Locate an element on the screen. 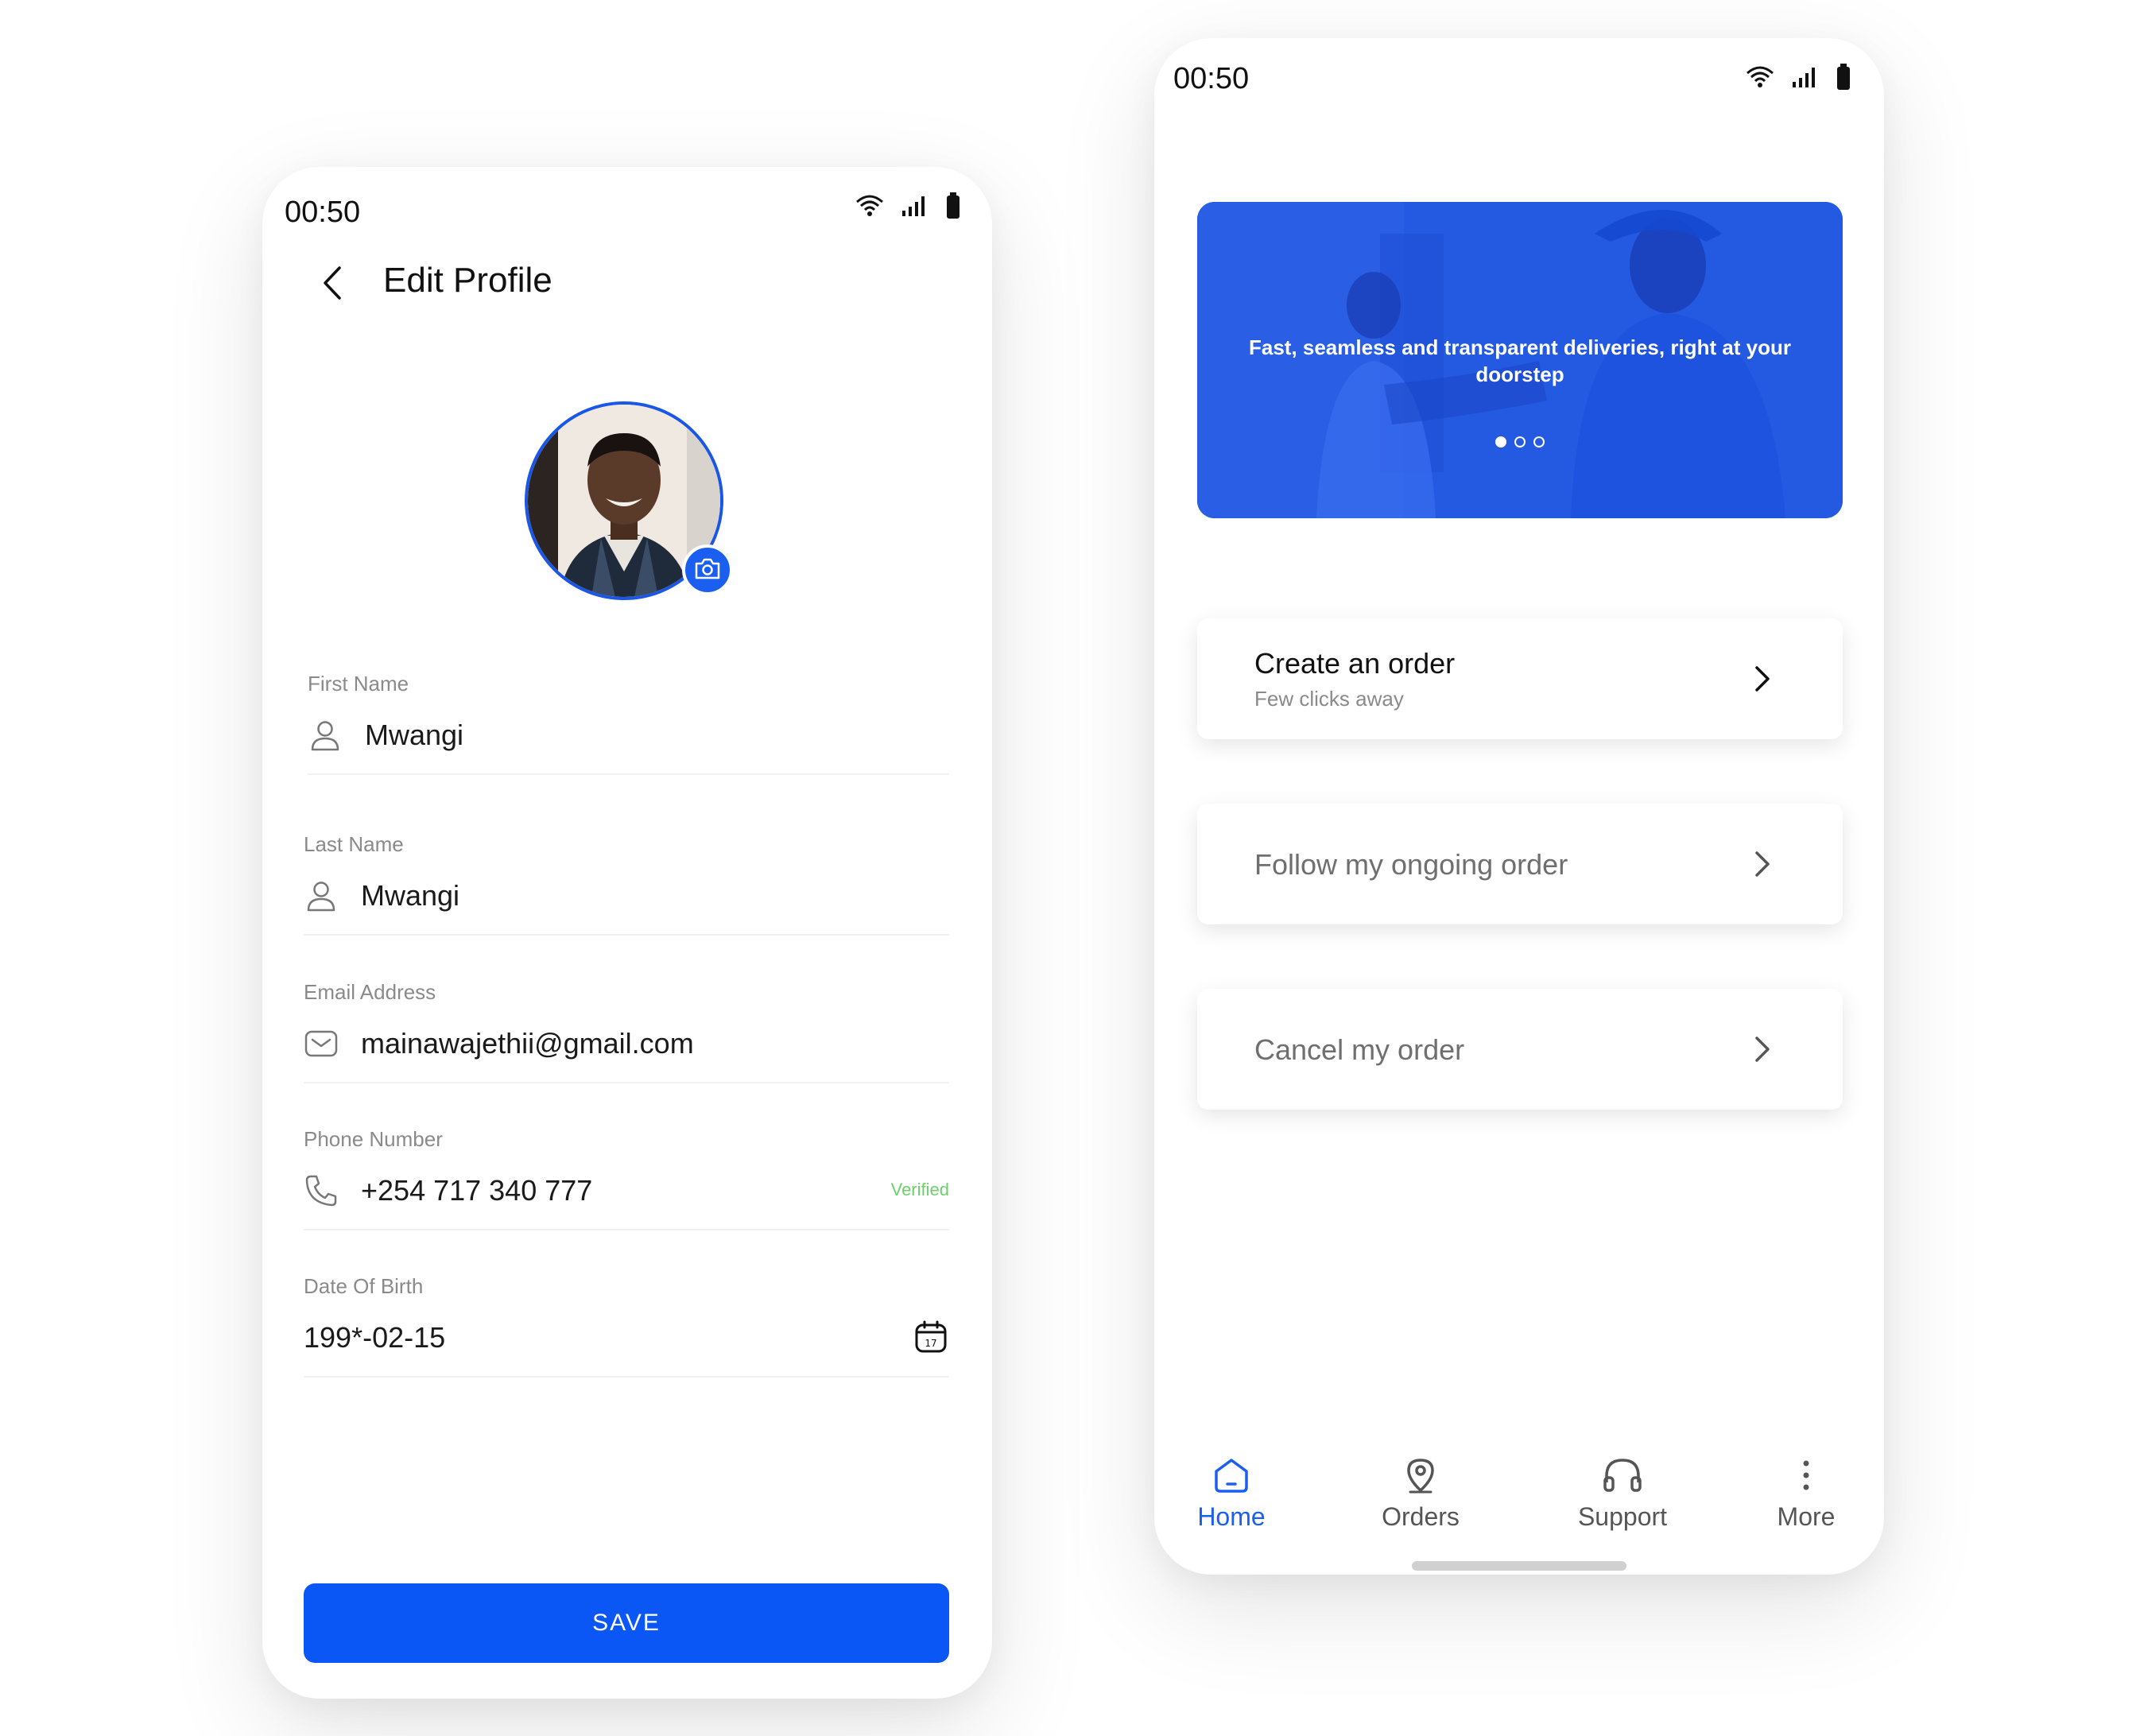  first-name-input: Mwangi is located at coordinates (414, 735).